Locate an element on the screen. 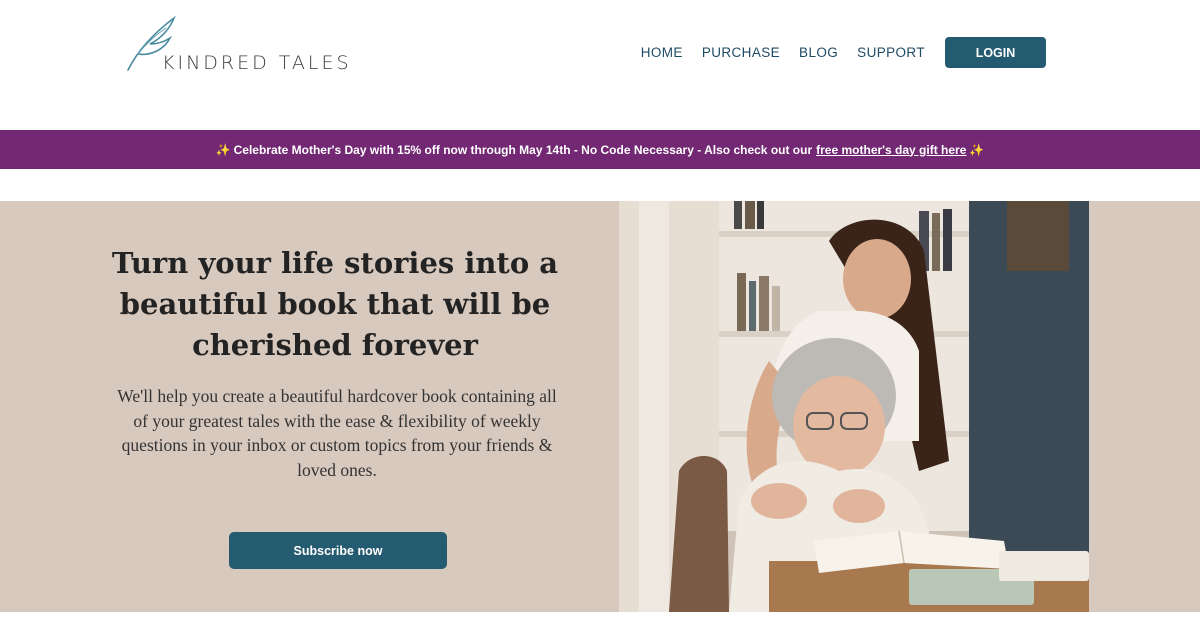 This screenshot has height=626, width=1200. promo-gift-link: free mother's day gift here is located at coordinates (891, 150).